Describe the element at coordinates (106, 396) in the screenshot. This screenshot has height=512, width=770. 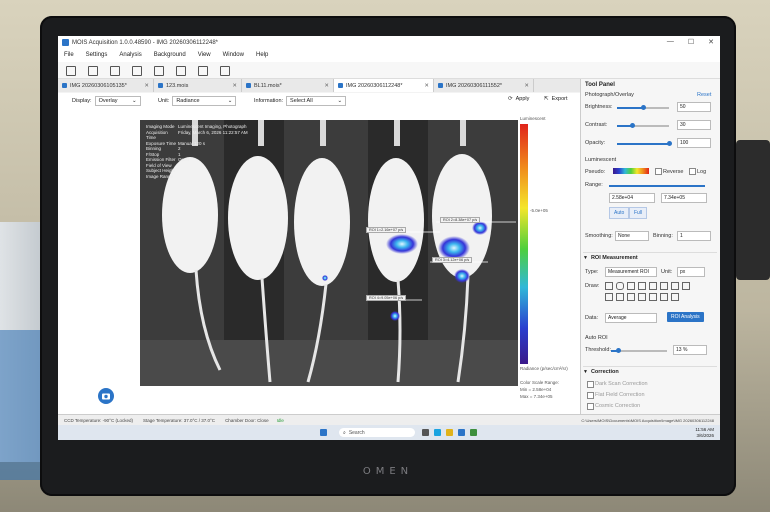
I see `camera-button` at that location.